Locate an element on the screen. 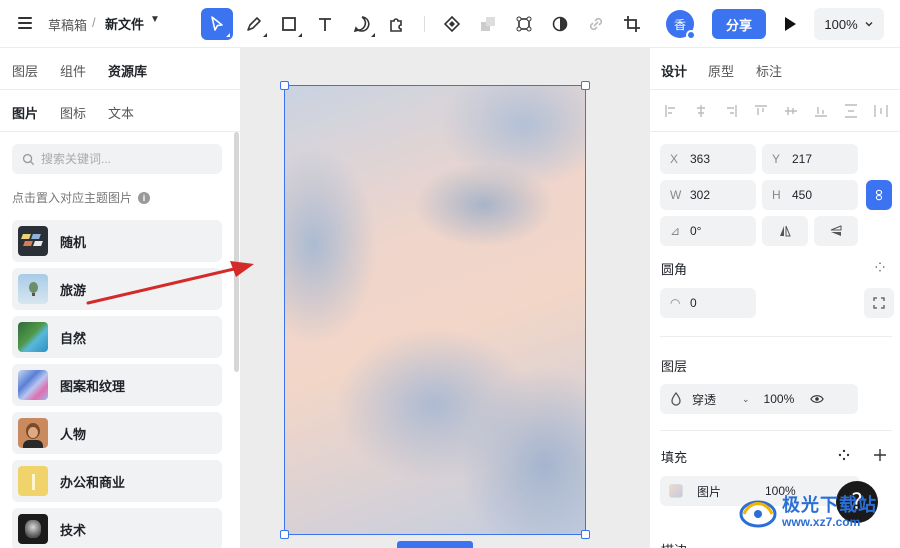 This screenshot has width=900, height=548. tab-assets: 资源库 is located at coordinates (127, 70).